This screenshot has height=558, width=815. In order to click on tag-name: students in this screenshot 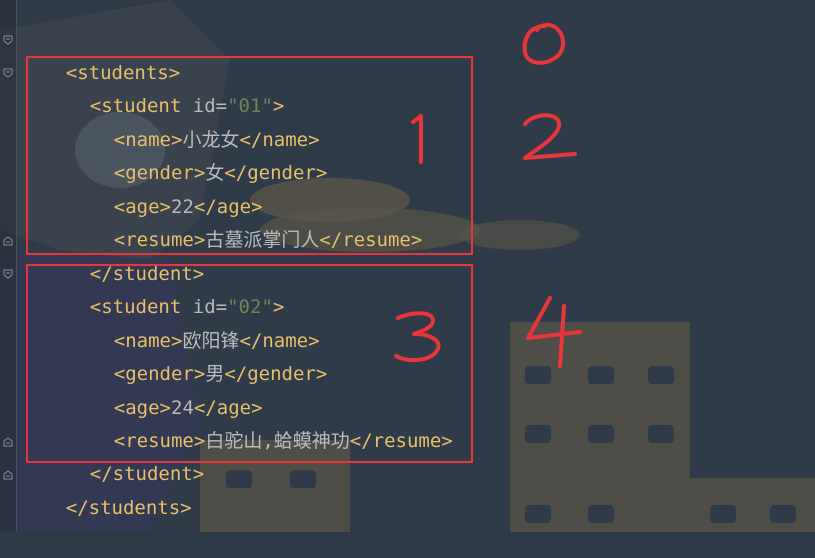, I will do `click(134, 508)`.